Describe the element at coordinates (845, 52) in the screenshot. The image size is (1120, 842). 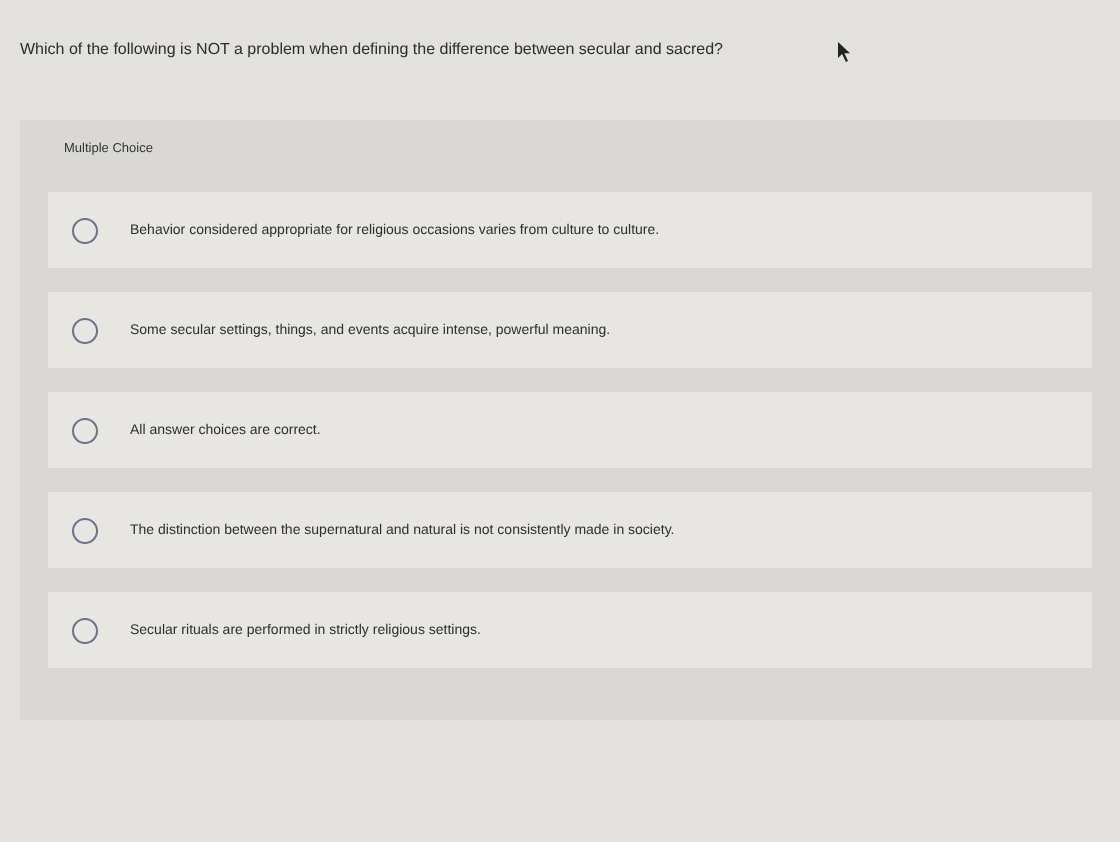
I see `mouse-pointer-icon` at that location.